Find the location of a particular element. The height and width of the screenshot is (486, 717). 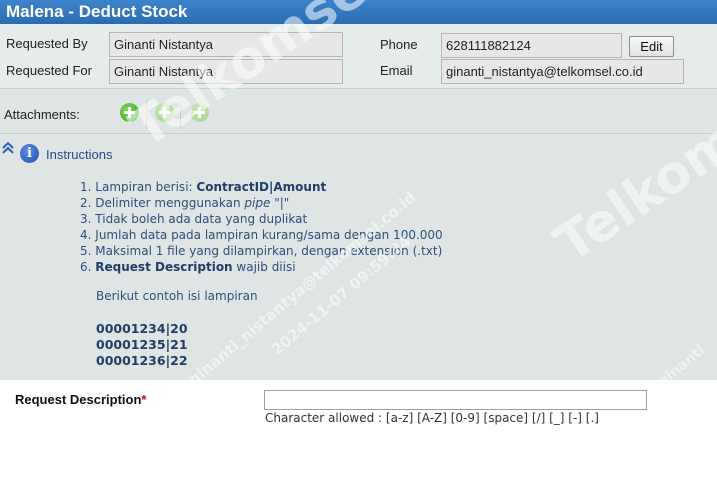

instructions-link: Instructions is located at coordinates (79, 154).